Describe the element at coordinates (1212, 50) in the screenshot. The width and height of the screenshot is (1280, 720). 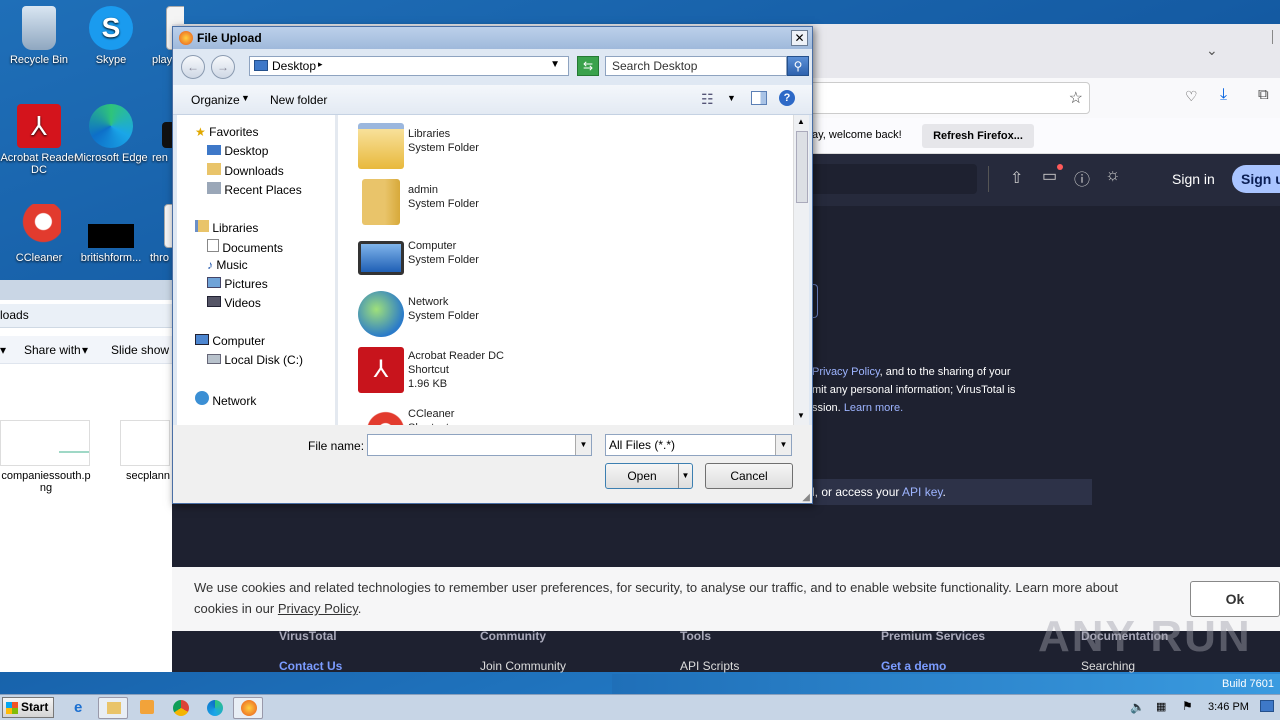
I see `chevron-down-icon: ⌄` at that location.